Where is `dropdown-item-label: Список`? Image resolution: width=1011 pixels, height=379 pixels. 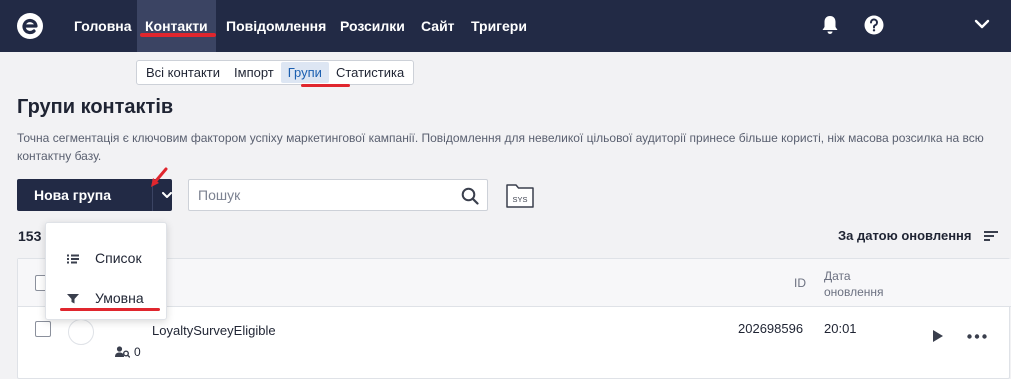 dropdown-item-label: Список is located at coordinates (118, 258).